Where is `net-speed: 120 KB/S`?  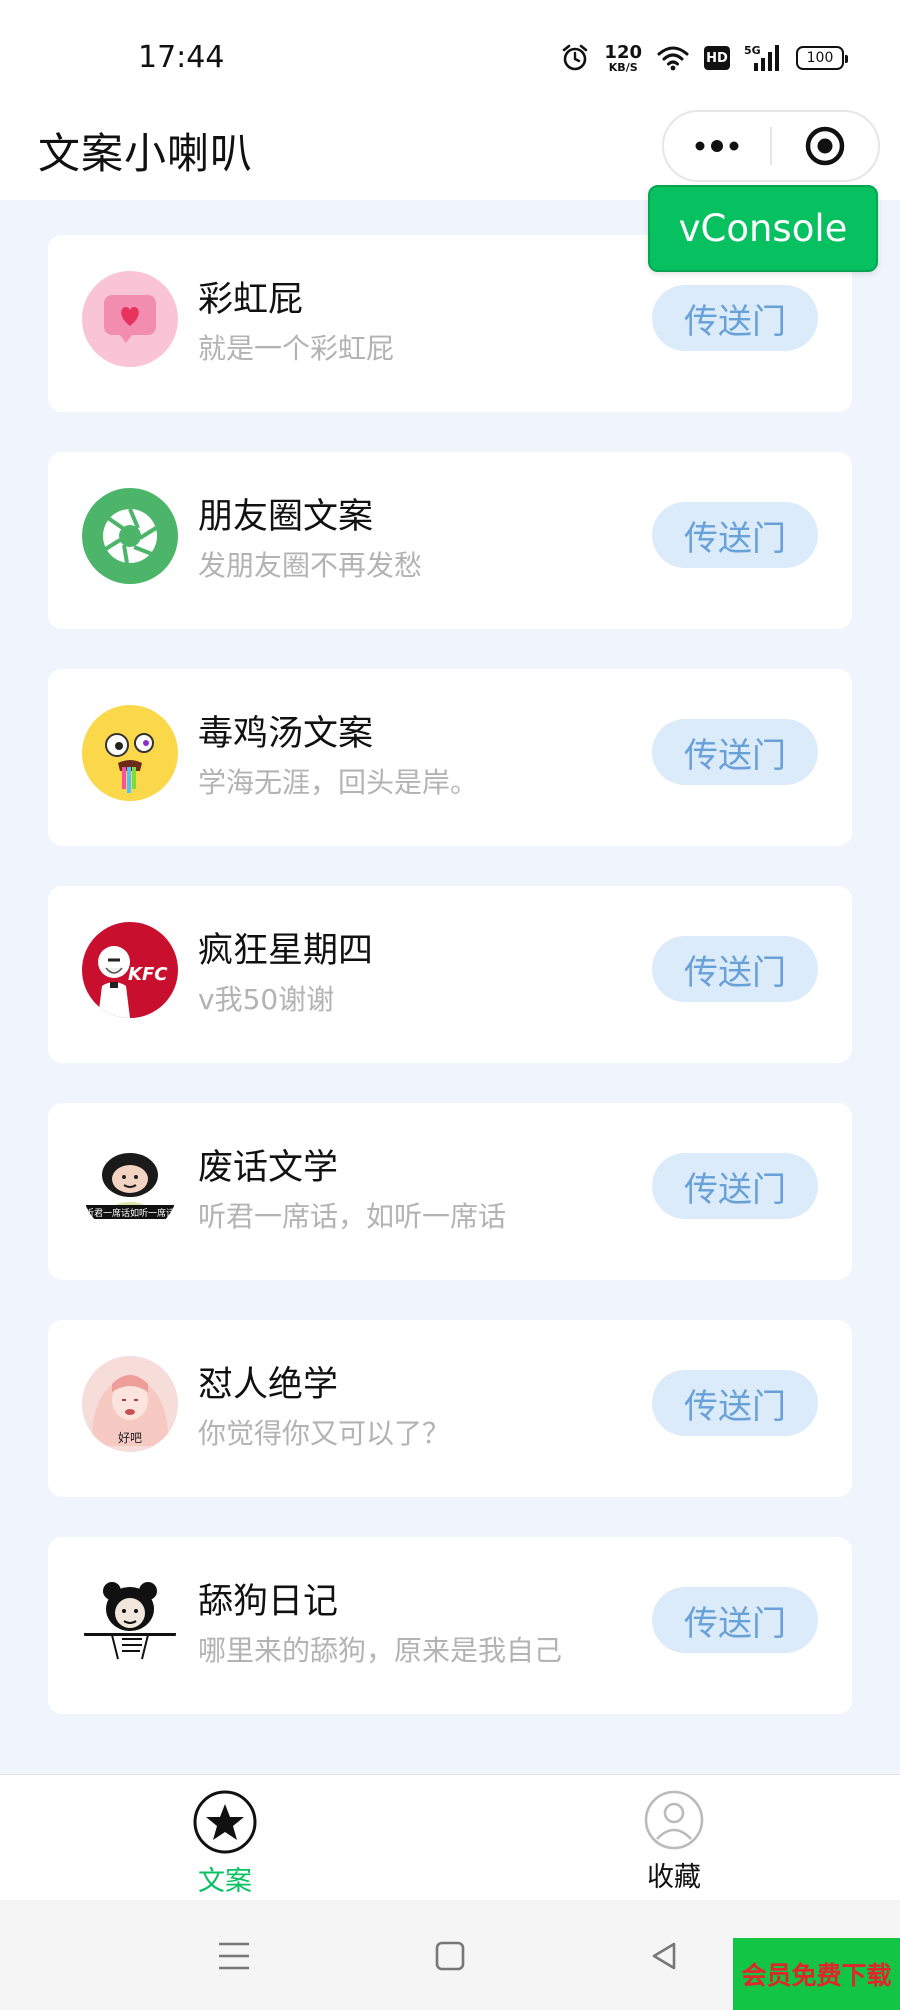
net-speed: 120 KB/S is located at coordinates (623, 57).